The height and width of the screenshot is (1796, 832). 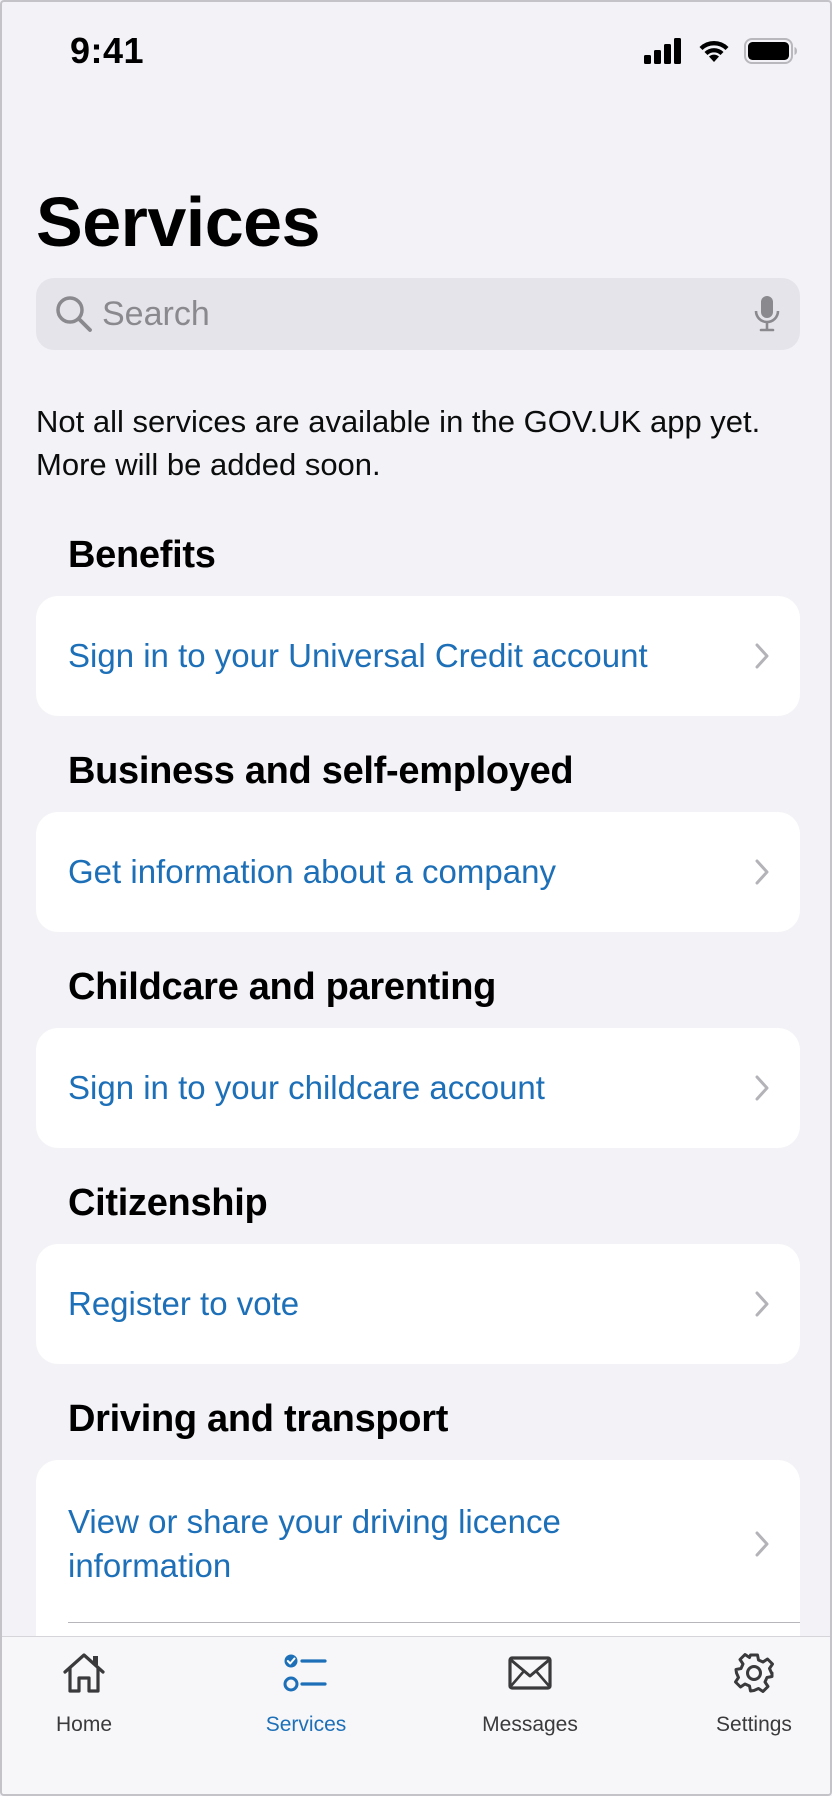 I want to click on service-link: Sign in to your childcare account, so click(x=389, y=1088).